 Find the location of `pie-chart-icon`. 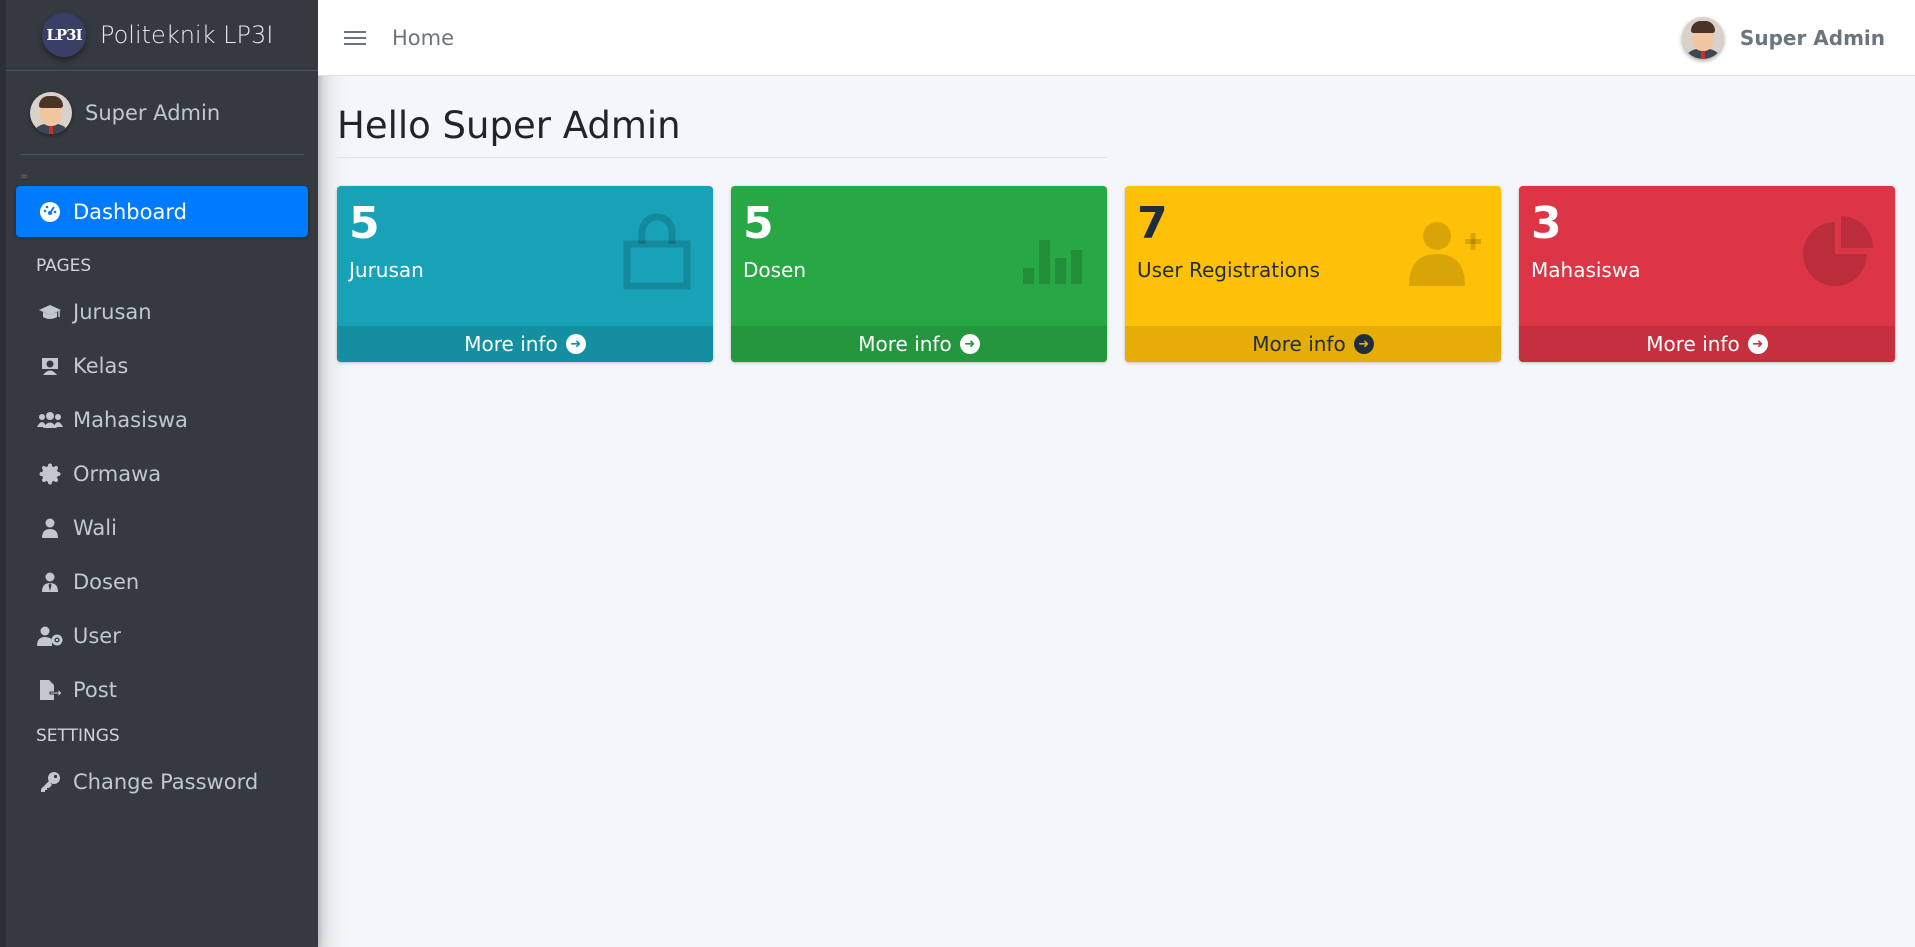

pie-chart-icon is located at coordinates (1838, 251).